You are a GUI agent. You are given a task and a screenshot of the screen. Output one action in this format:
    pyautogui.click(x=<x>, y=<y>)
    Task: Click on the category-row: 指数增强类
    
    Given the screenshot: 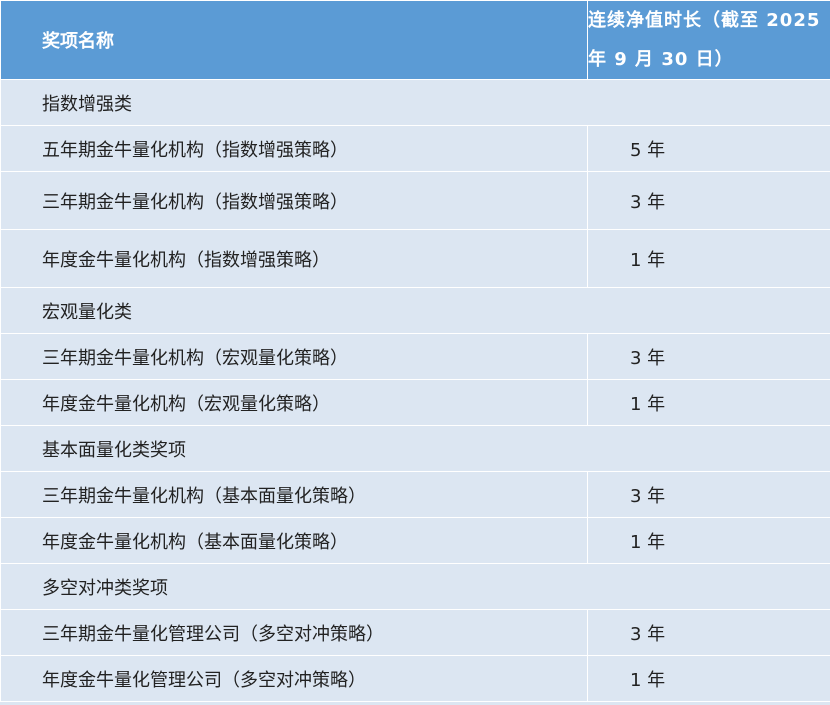 What is the action you would take?
    pyautogui.click(x=415, y=102)
    